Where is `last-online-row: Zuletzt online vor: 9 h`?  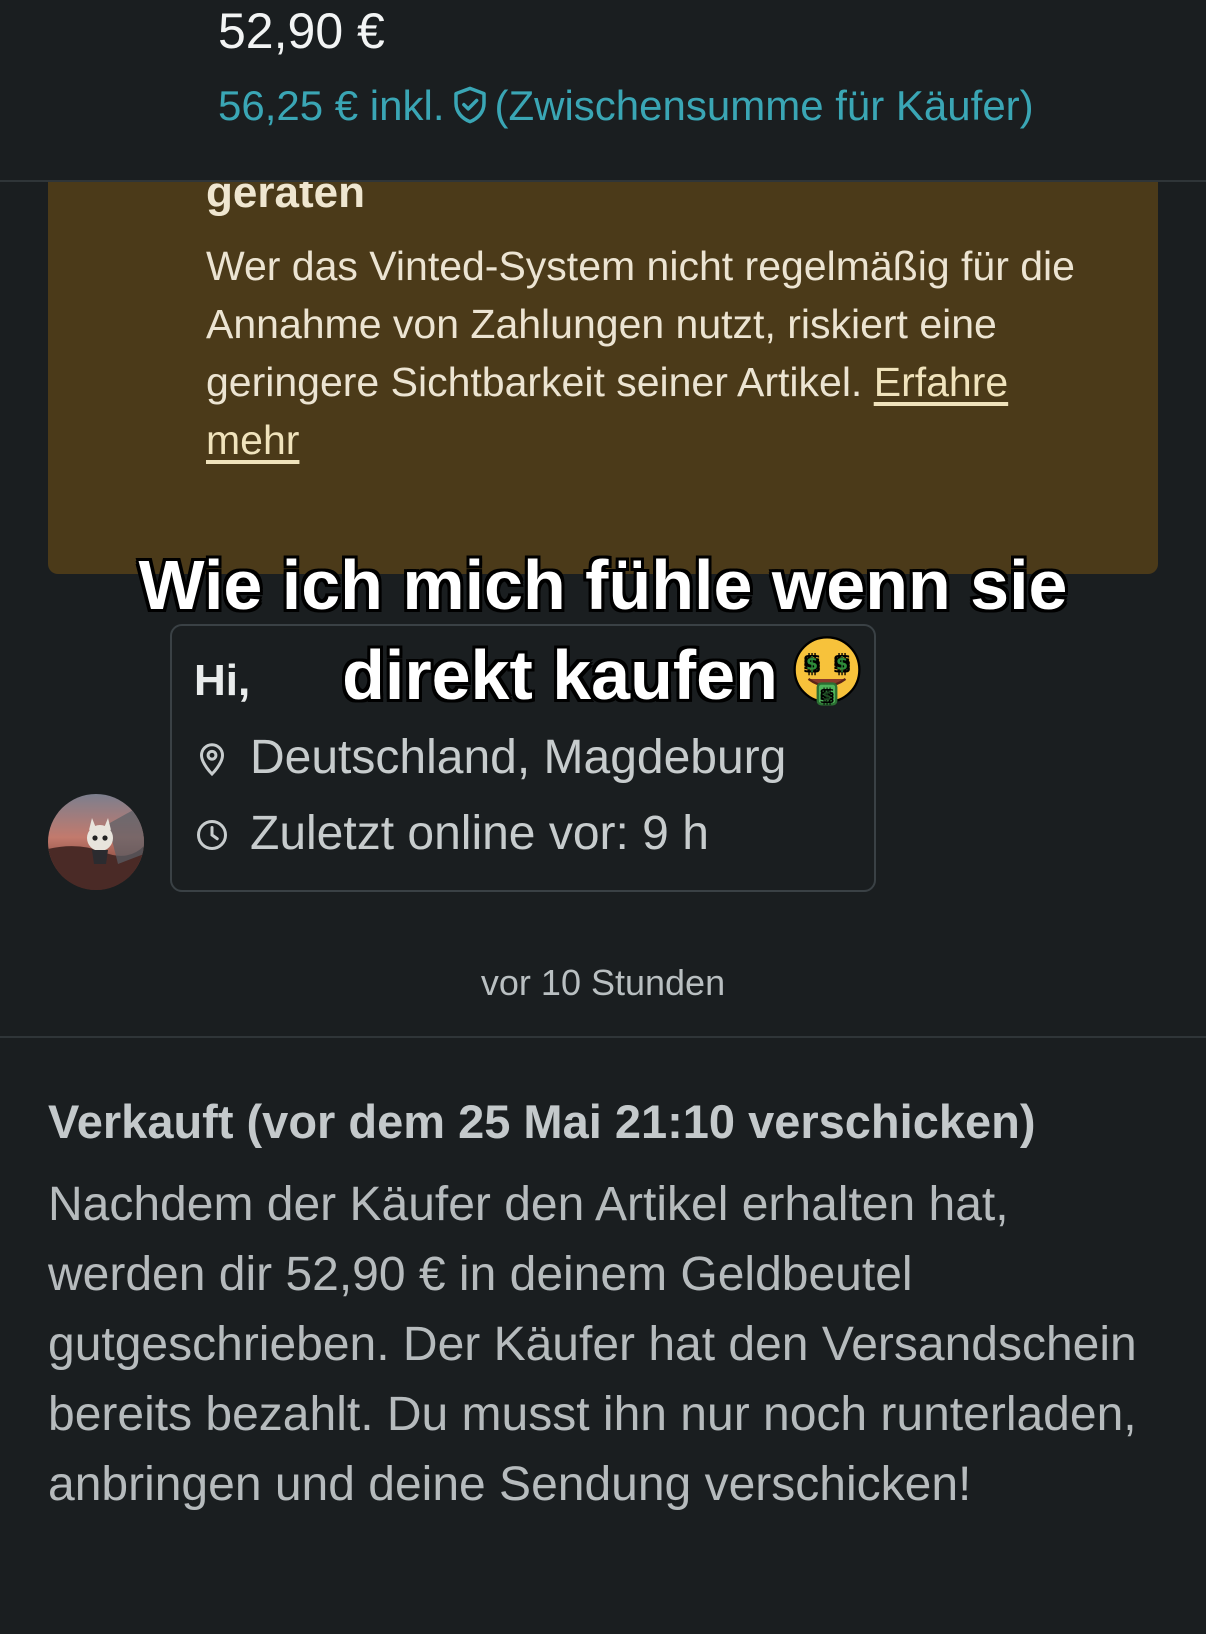 last-online-row: Zuletzt online vor: 9 h is located at coordinates (451, 834).